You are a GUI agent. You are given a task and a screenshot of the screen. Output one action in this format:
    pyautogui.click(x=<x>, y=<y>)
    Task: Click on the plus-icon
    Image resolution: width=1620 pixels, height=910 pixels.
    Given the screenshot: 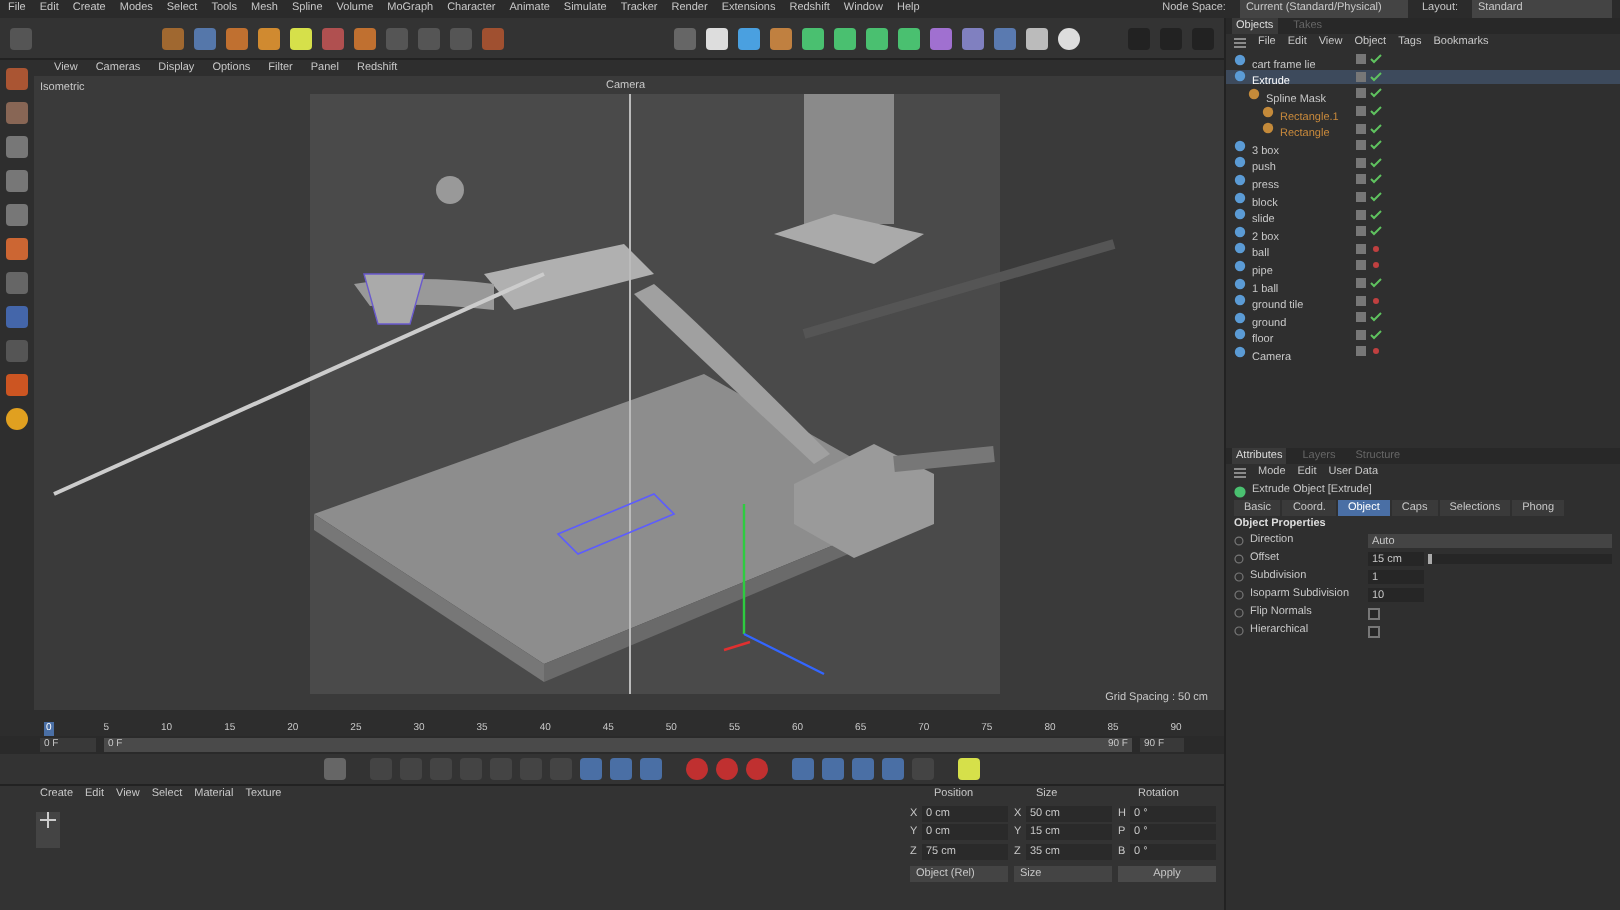 What is the action you would take?
    pyautogui.click(x=48, y=820)
    